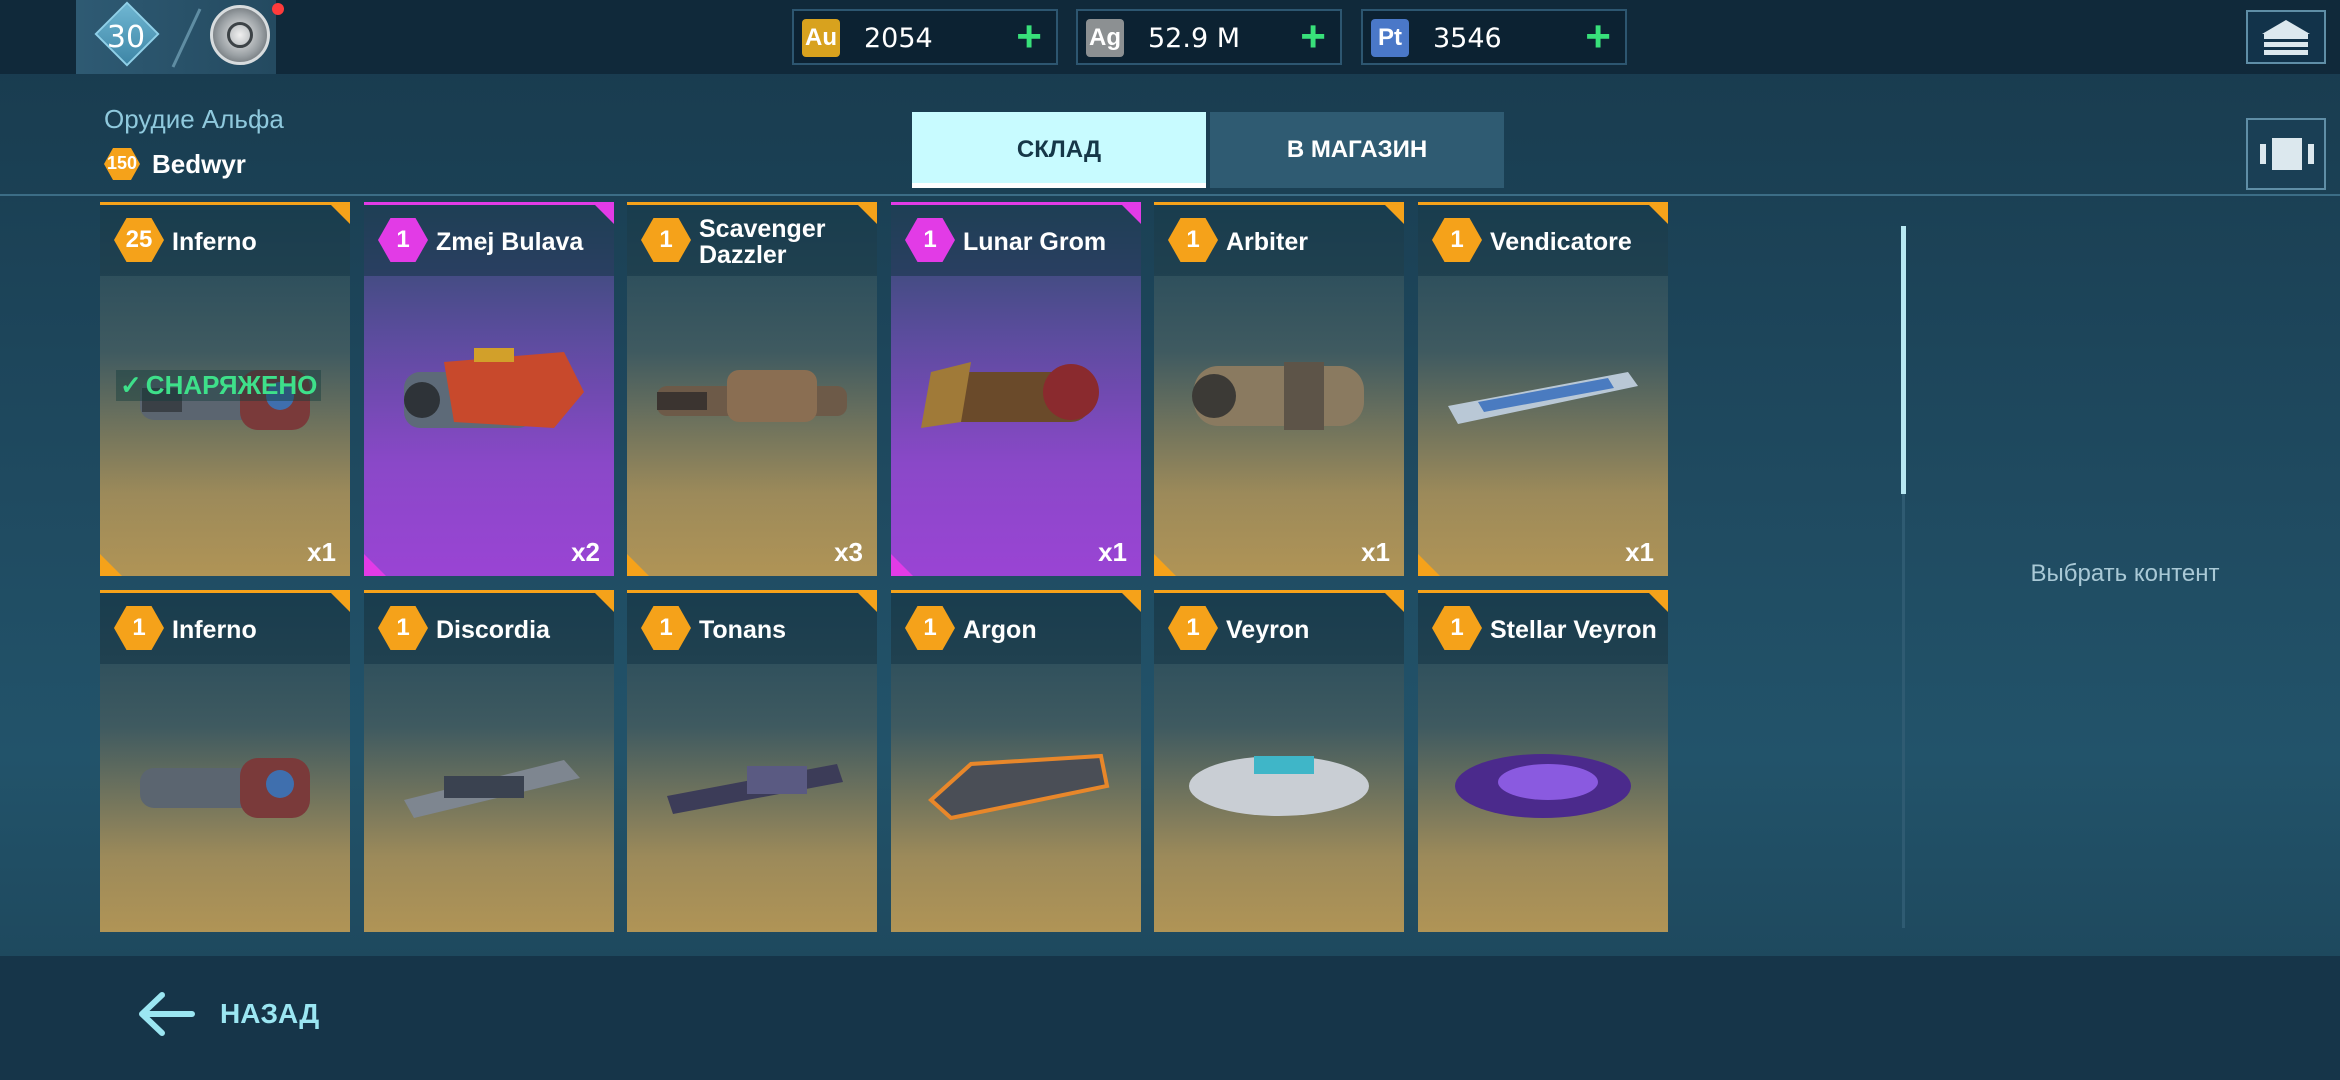  I want to click on weapon-card: 1 Scavenger Dazzler x3, so click(752, 389).